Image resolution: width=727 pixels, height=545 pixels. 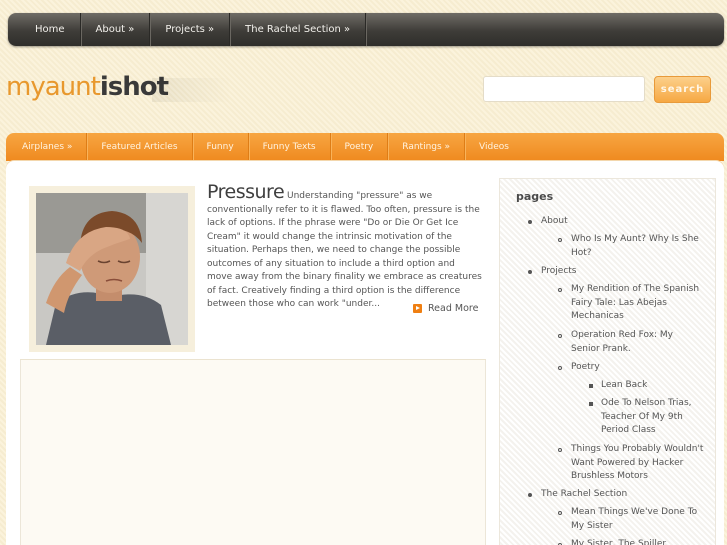 What do you see at coordinates (417, 308) in the screenshot?
I see `arrow-right-icon` at bounding box center [417, 308].